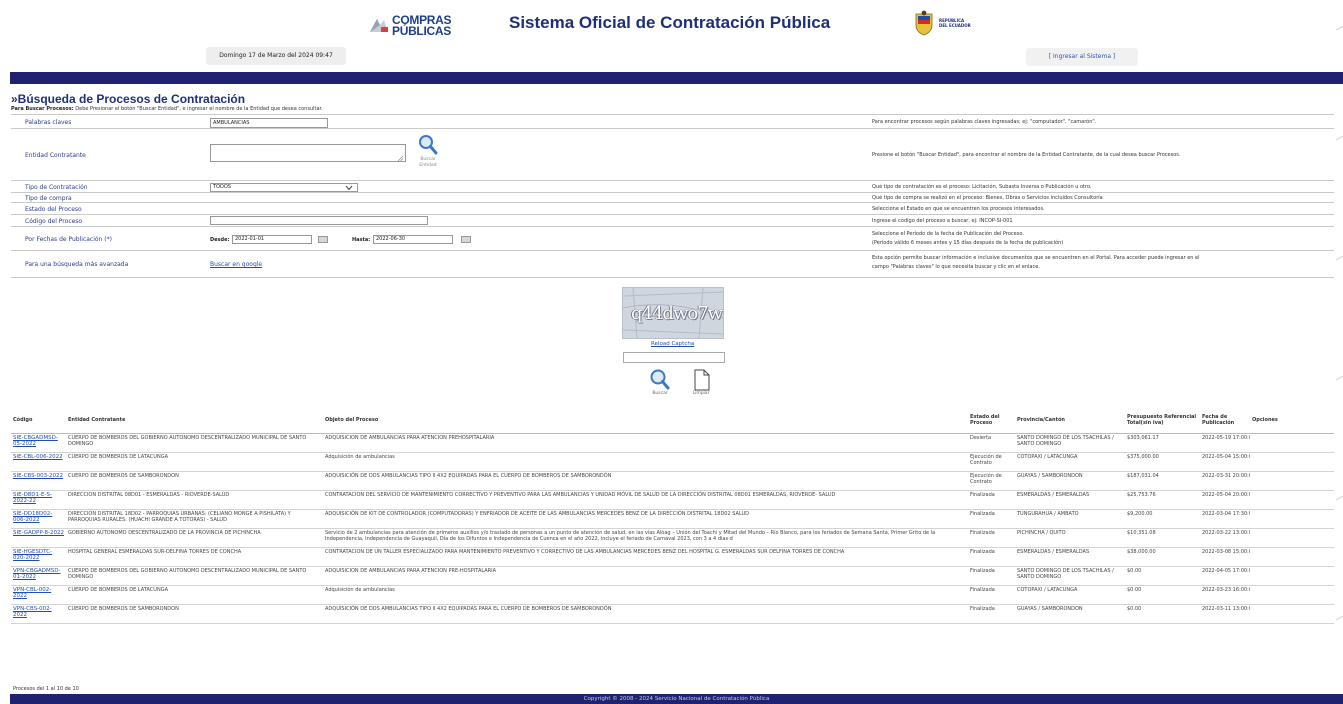 This screenshot has width=1343, height=704. What do you see at coordinates (46, 689) in the screenshot?
I see `results-count: Procesos del 1 al 10 de 10` at bounding box center [46, 689].